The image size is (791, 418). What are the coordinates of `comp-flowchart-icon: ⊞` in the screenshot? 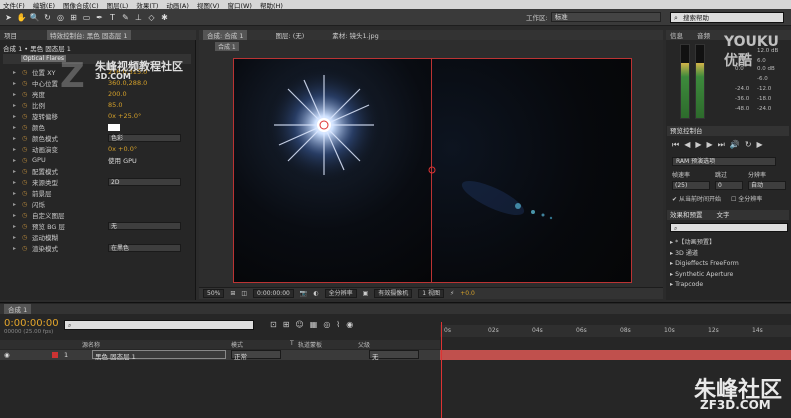 It's located at (289, 324).